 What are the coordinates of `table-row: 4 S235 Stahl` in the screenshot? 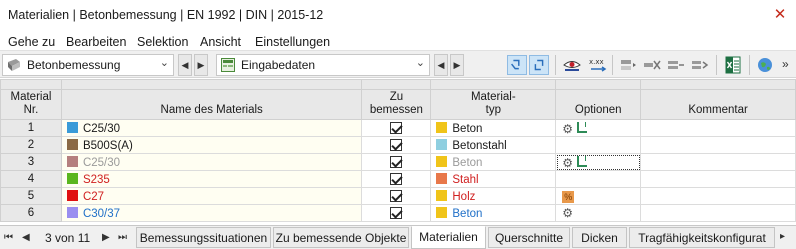 It's located at (398, 179).